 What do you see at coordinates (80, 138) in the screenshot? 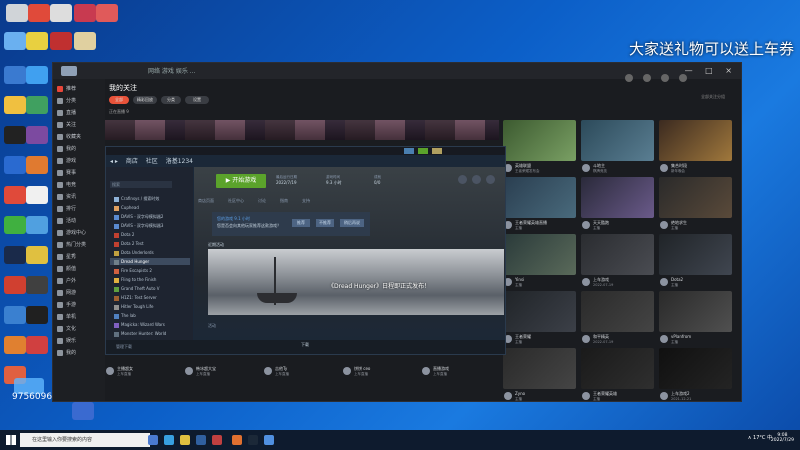
I see `nav-item: 收藏夹` at bounding box center [80, 138].